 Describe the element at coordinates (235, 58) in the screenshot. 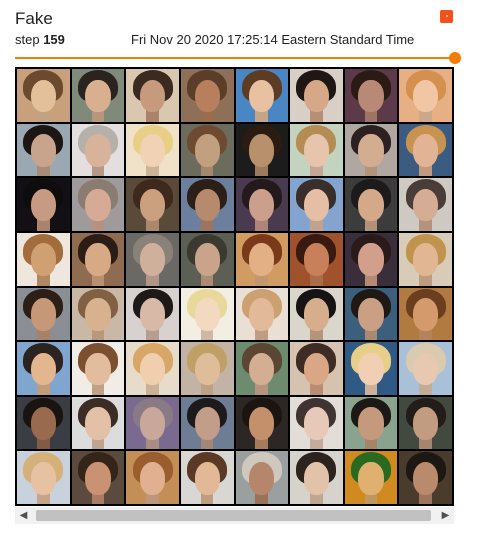

I see `slider-track` at that location.